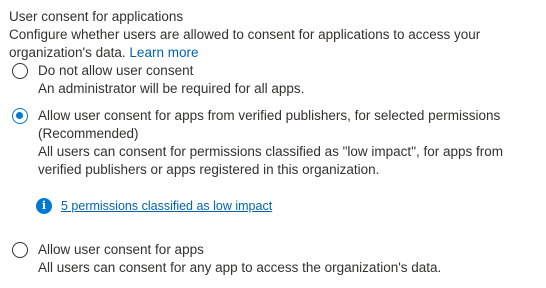  What do you see at coordinates (20, 116) in the screenshot?
I see `radio-verified-publishers` at bounding box center [20, 116].